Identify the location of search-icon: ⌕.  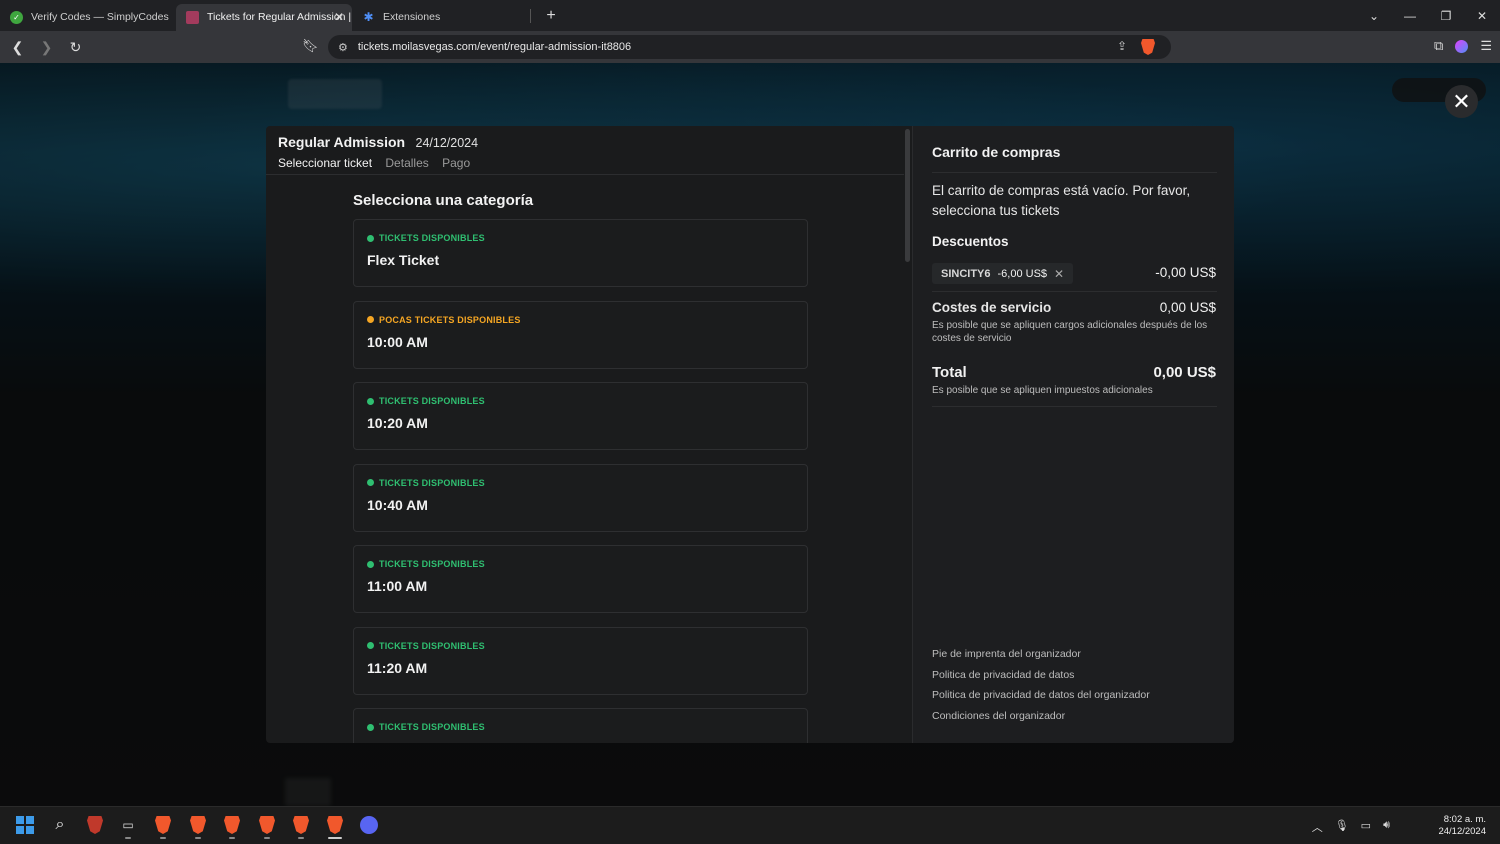
(60, 825).